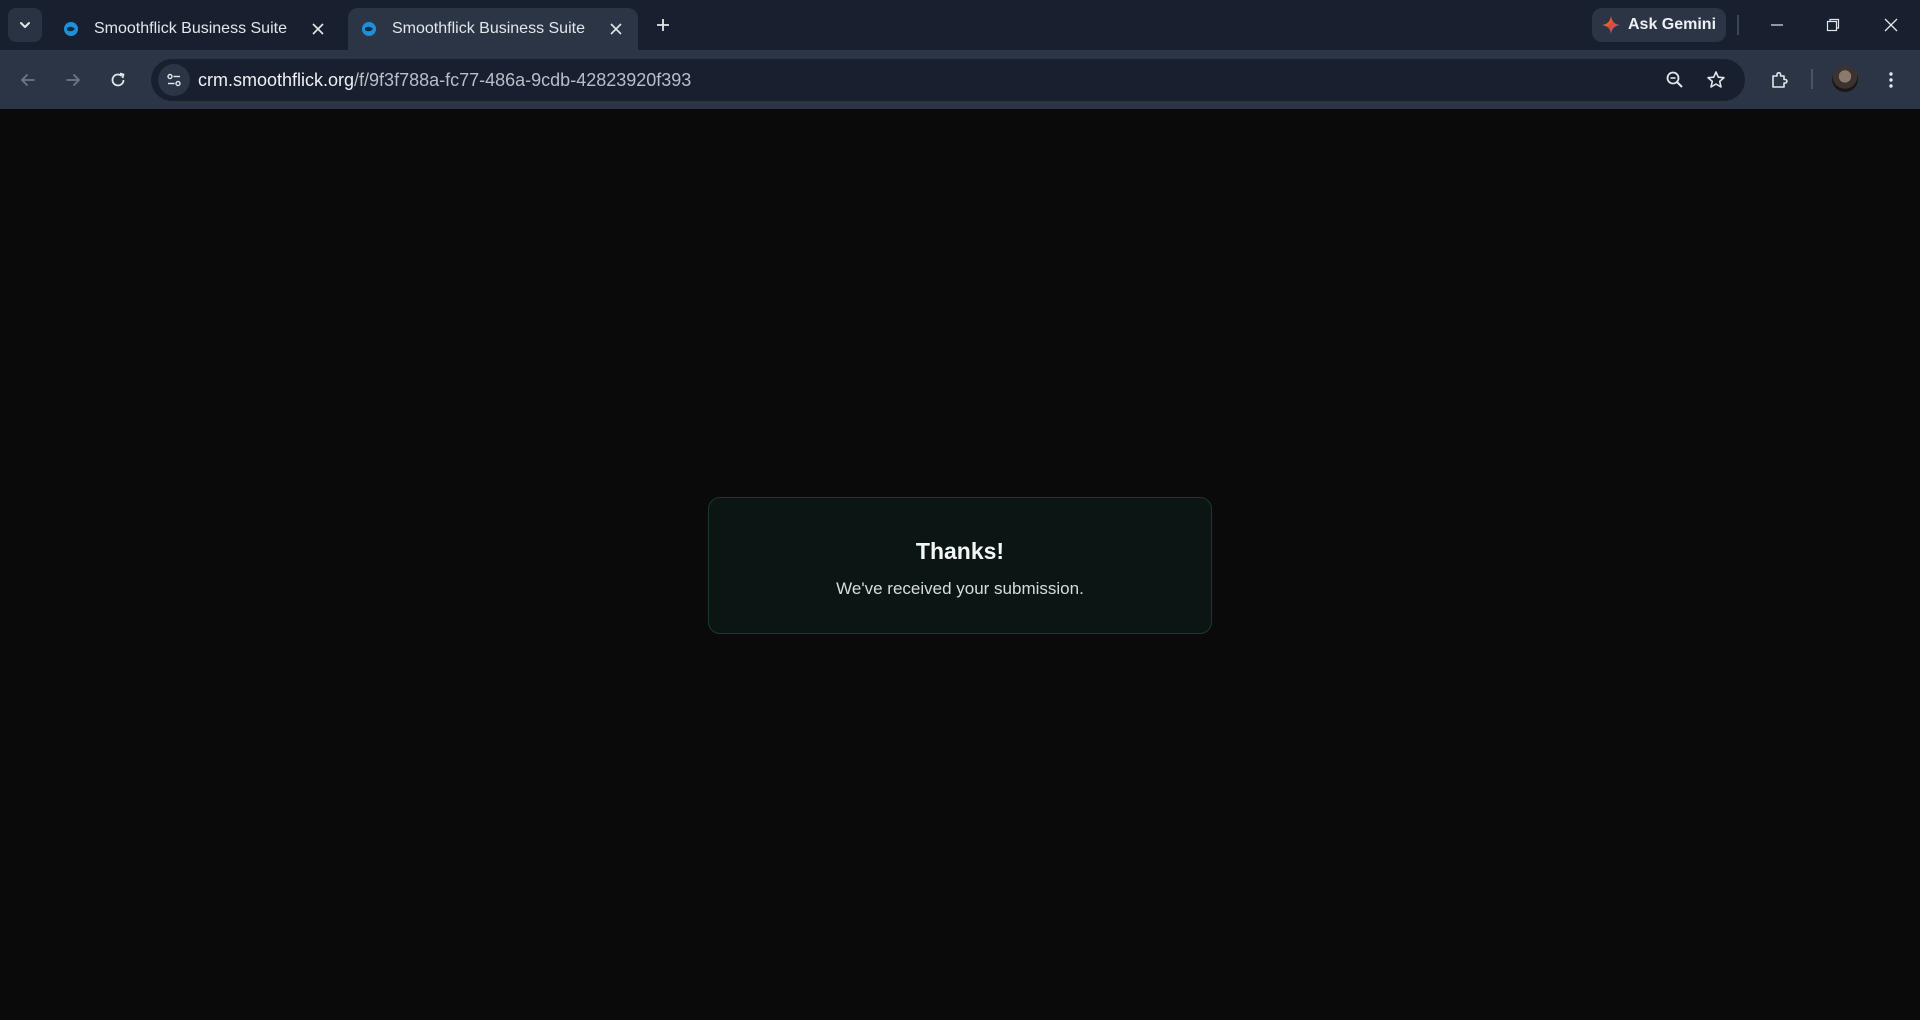  I want to click on confirmation-message: We've received your submission., so click(960, 588).